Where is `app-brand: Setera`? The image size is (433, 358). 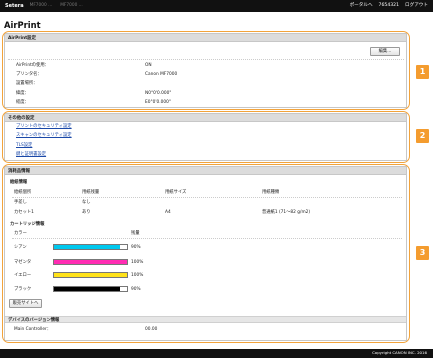 app-brand: Setera is located at coordinates (14, 6).